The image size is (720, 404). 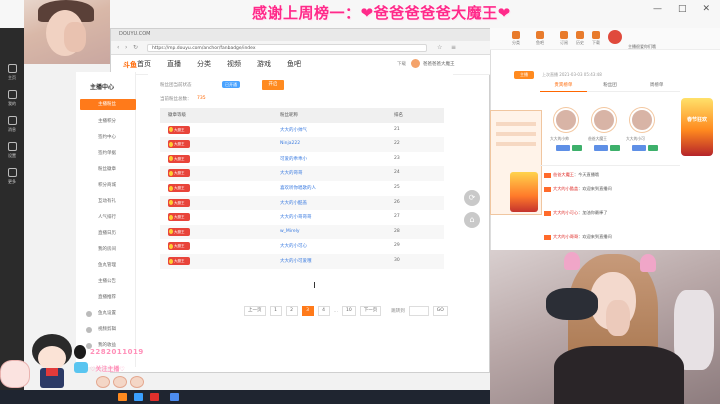 What do you see at coordinates (107, 249) in the screenshot?
I see `sidebar-item: 我的房间` at bounding box center [107, 249].